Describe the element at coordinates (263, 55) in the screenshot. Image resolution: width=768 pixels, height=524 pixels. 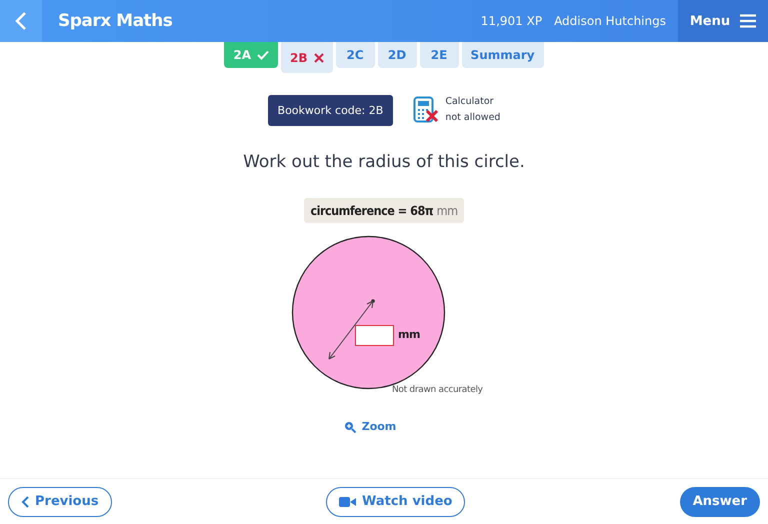
I see `check-icon` at that location.